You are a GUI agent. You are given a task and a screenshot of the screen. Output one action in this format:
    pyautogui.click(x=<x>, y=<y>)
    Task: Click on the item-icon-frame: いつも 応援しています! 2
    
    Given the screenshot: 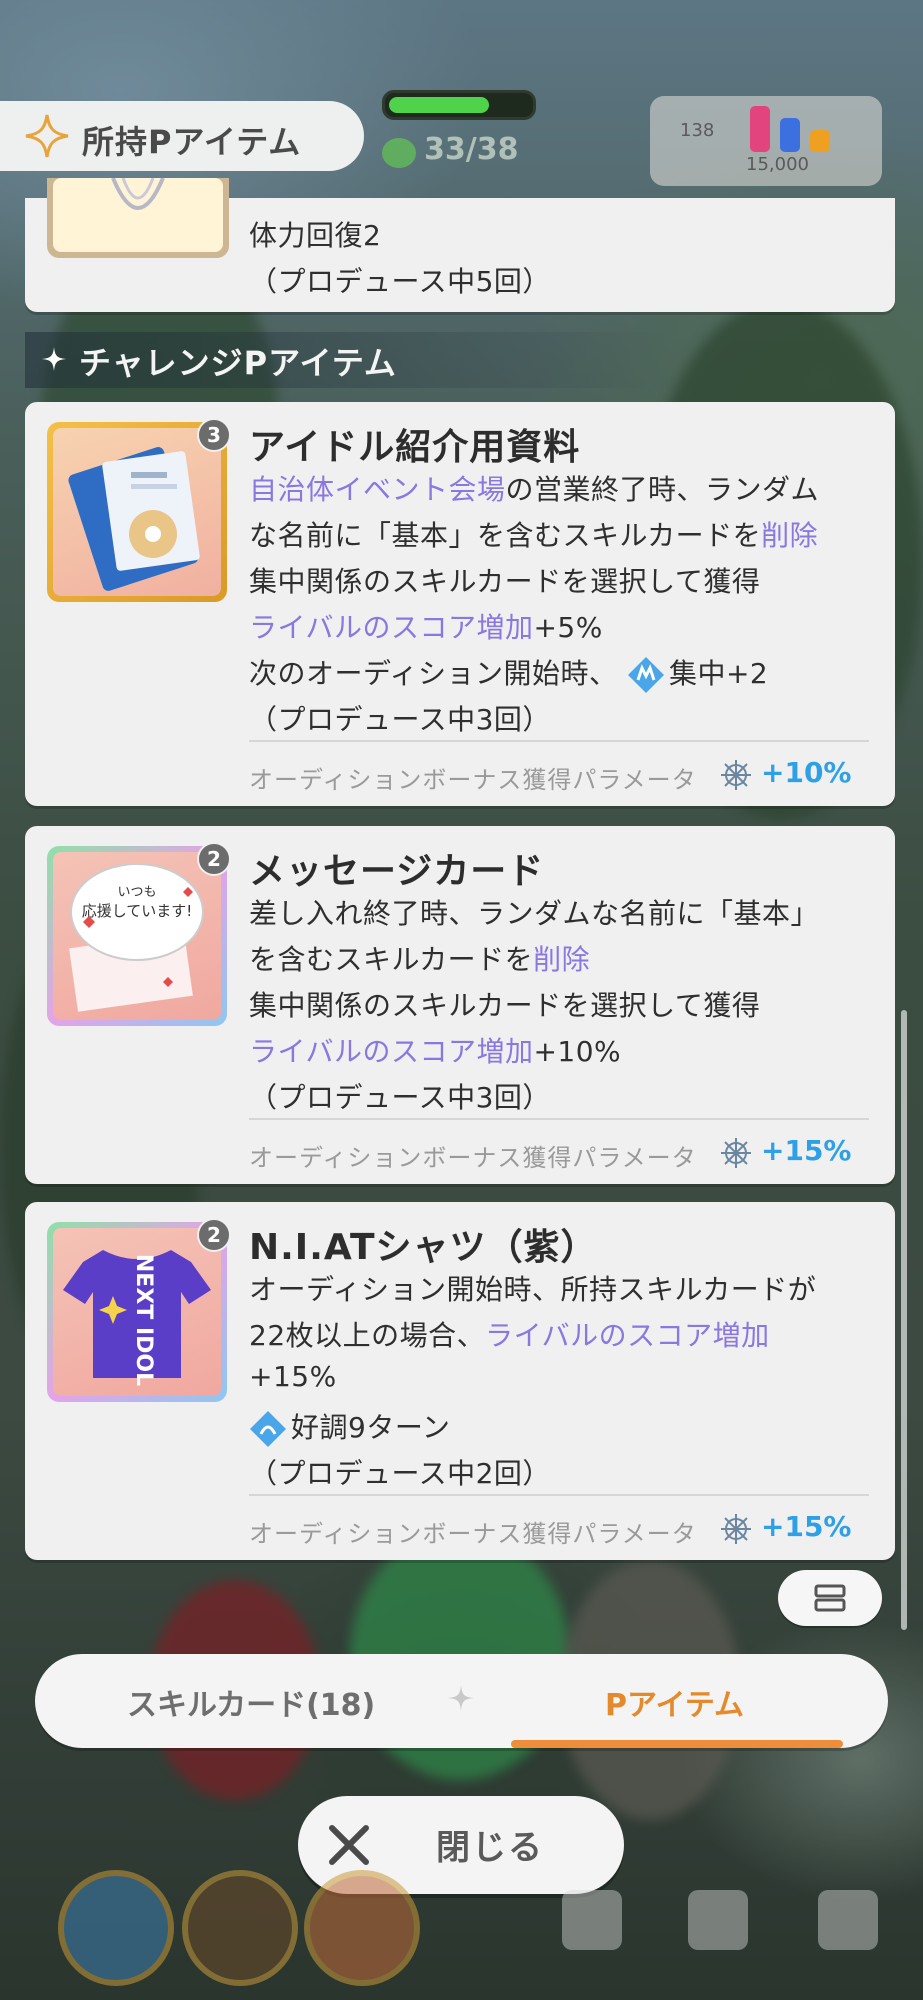 What is the action you would take?
    pyautogui.click(x=139, y=934)
    